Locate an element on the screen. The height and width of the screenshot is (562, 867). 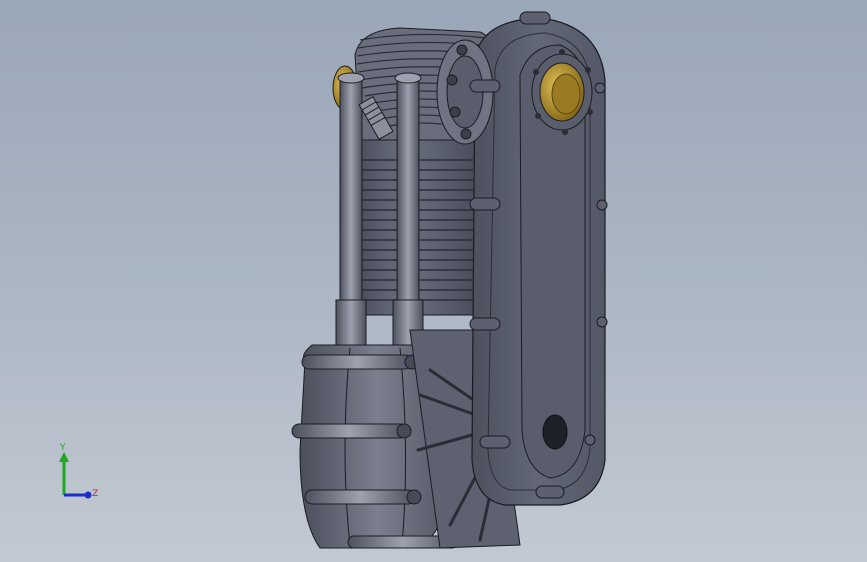
y-axis-label: Y is located at coordinates (62, 448).